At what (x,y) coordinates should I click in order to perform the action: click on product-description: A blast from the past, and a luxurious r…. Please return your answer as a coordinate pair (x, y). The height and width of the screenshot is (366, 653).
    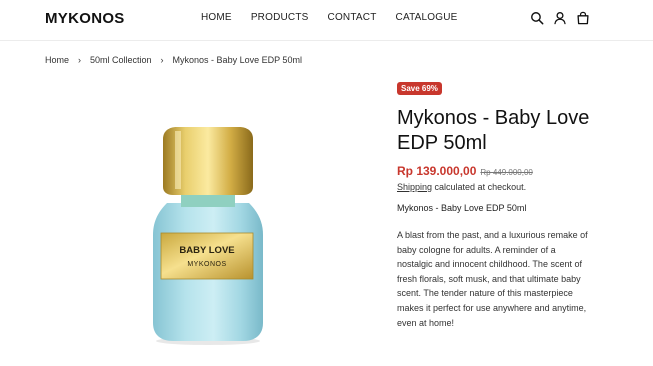
    Looking at the image, I should click on (492, 279).